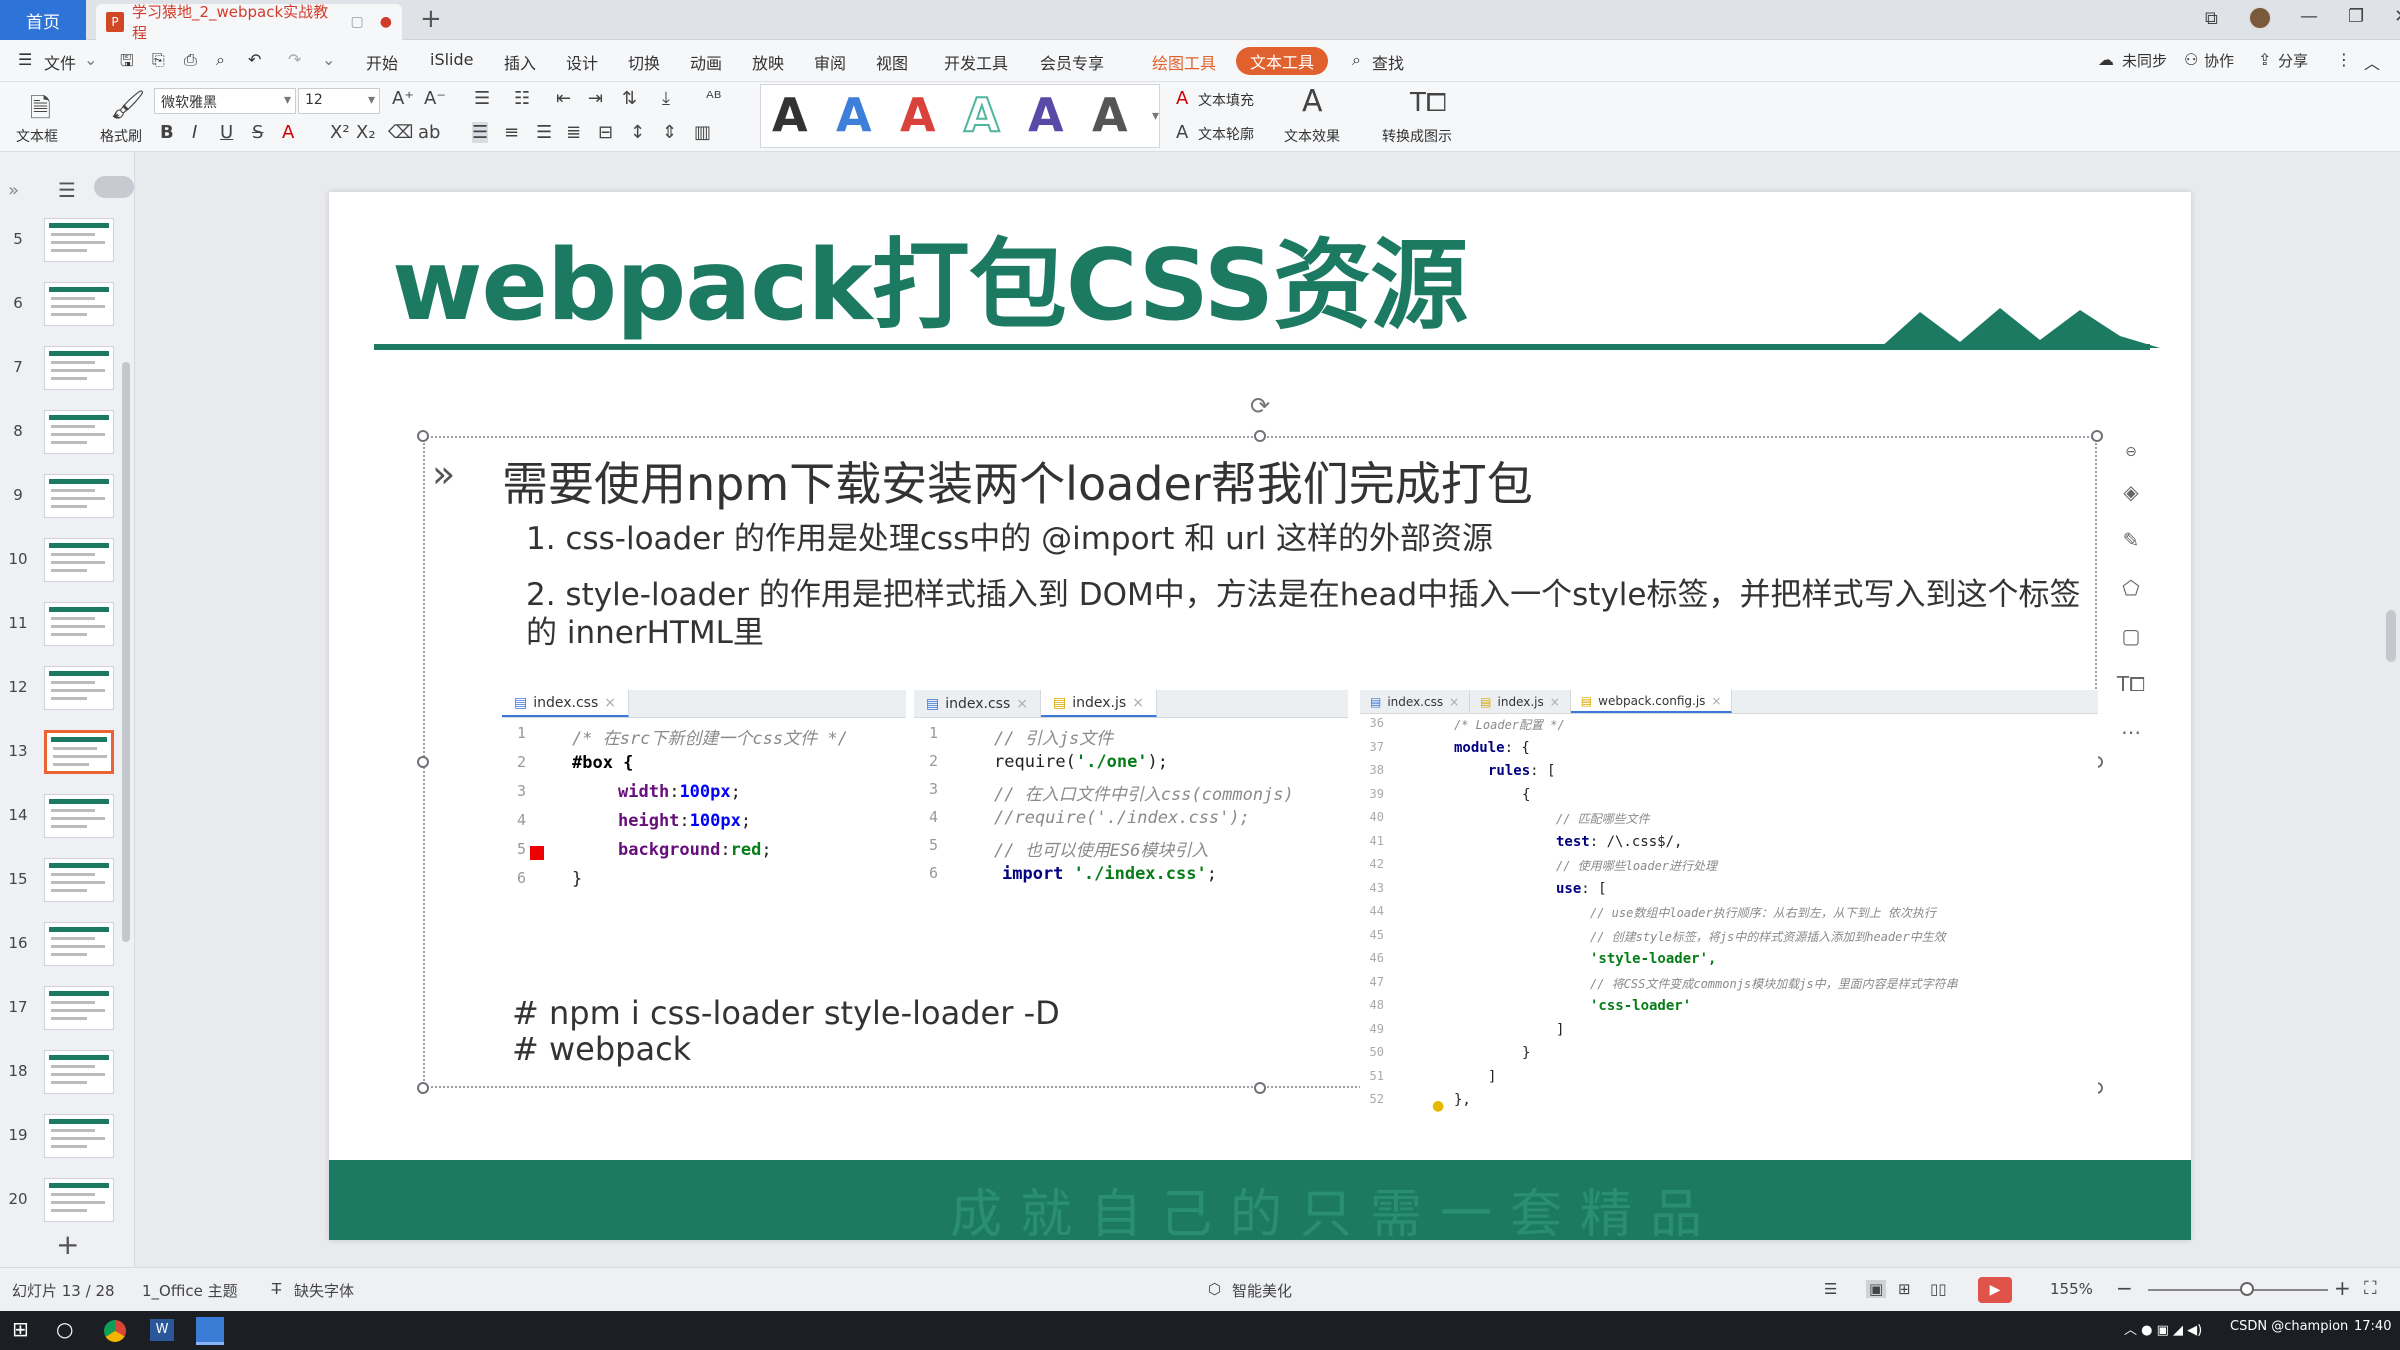  I want to click on text-style-red: A, so click(918, 115).